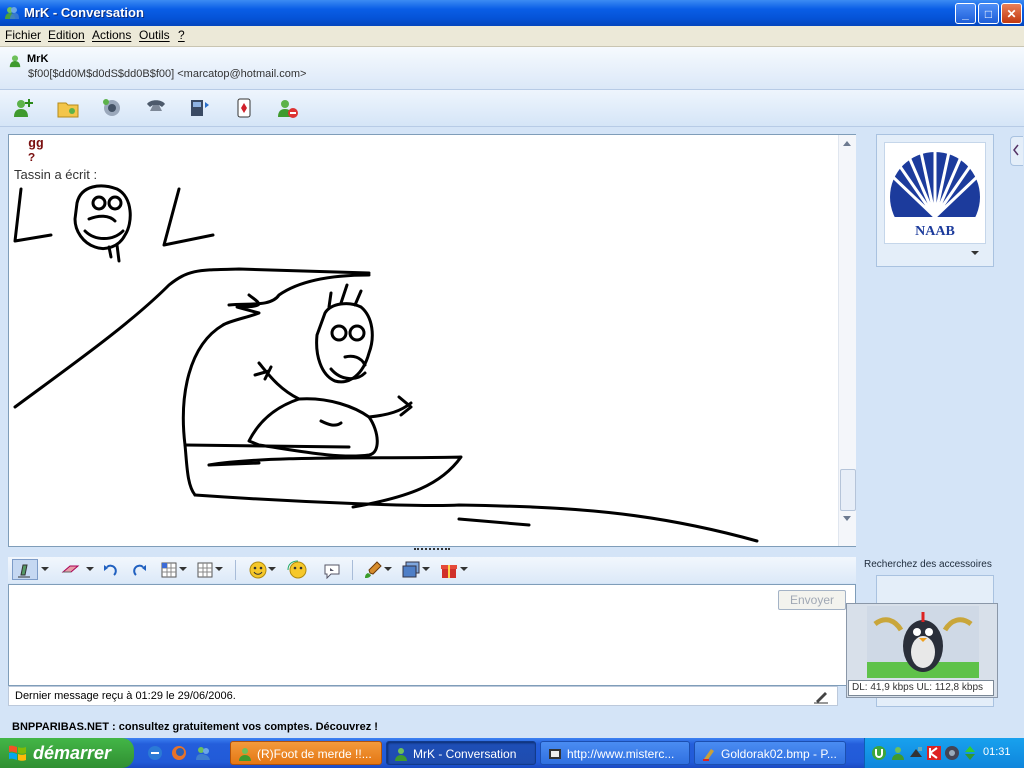 This screenshot has height=768, width=1024. I want to click on quicklaunch-ie-icon, so click(155, 753).